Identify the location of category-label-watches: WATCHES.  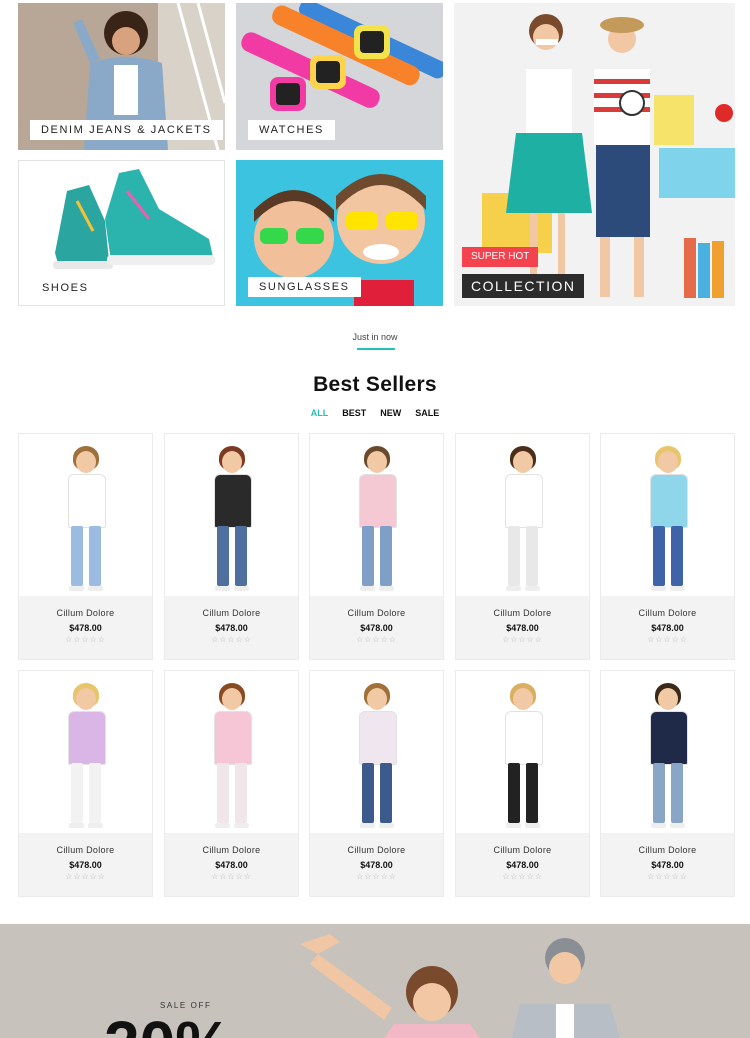
(291, 130).